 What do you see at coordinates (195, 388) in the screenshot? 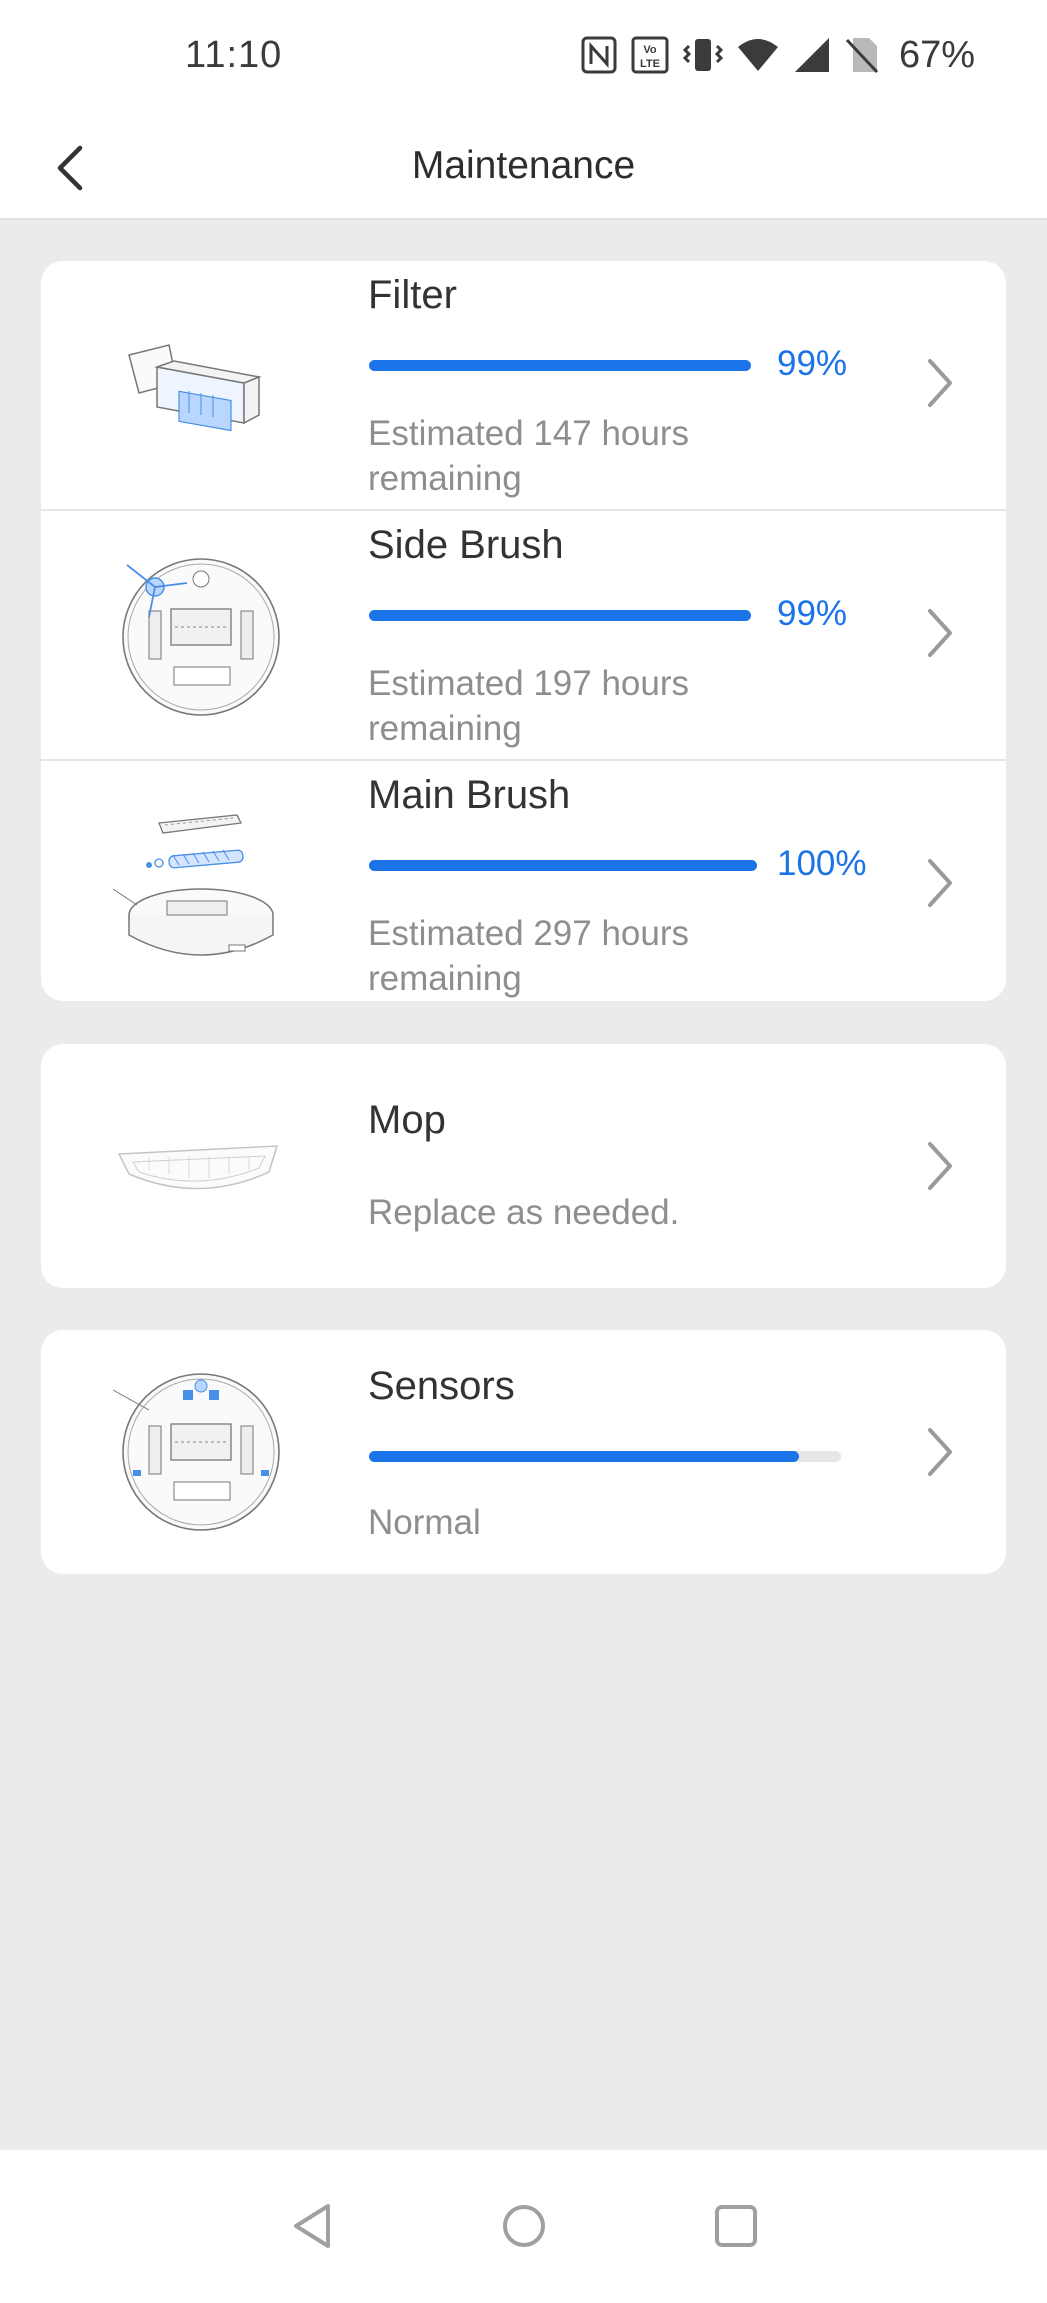
I see `filter-illustration` at bounding box center [195, 388].